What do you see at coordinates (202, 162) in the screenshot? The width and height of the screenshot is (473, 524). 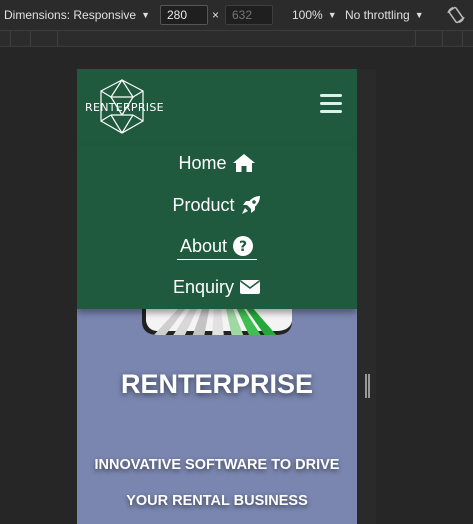 I see `nav-item-label: Home` at bounding box center [202, 162].